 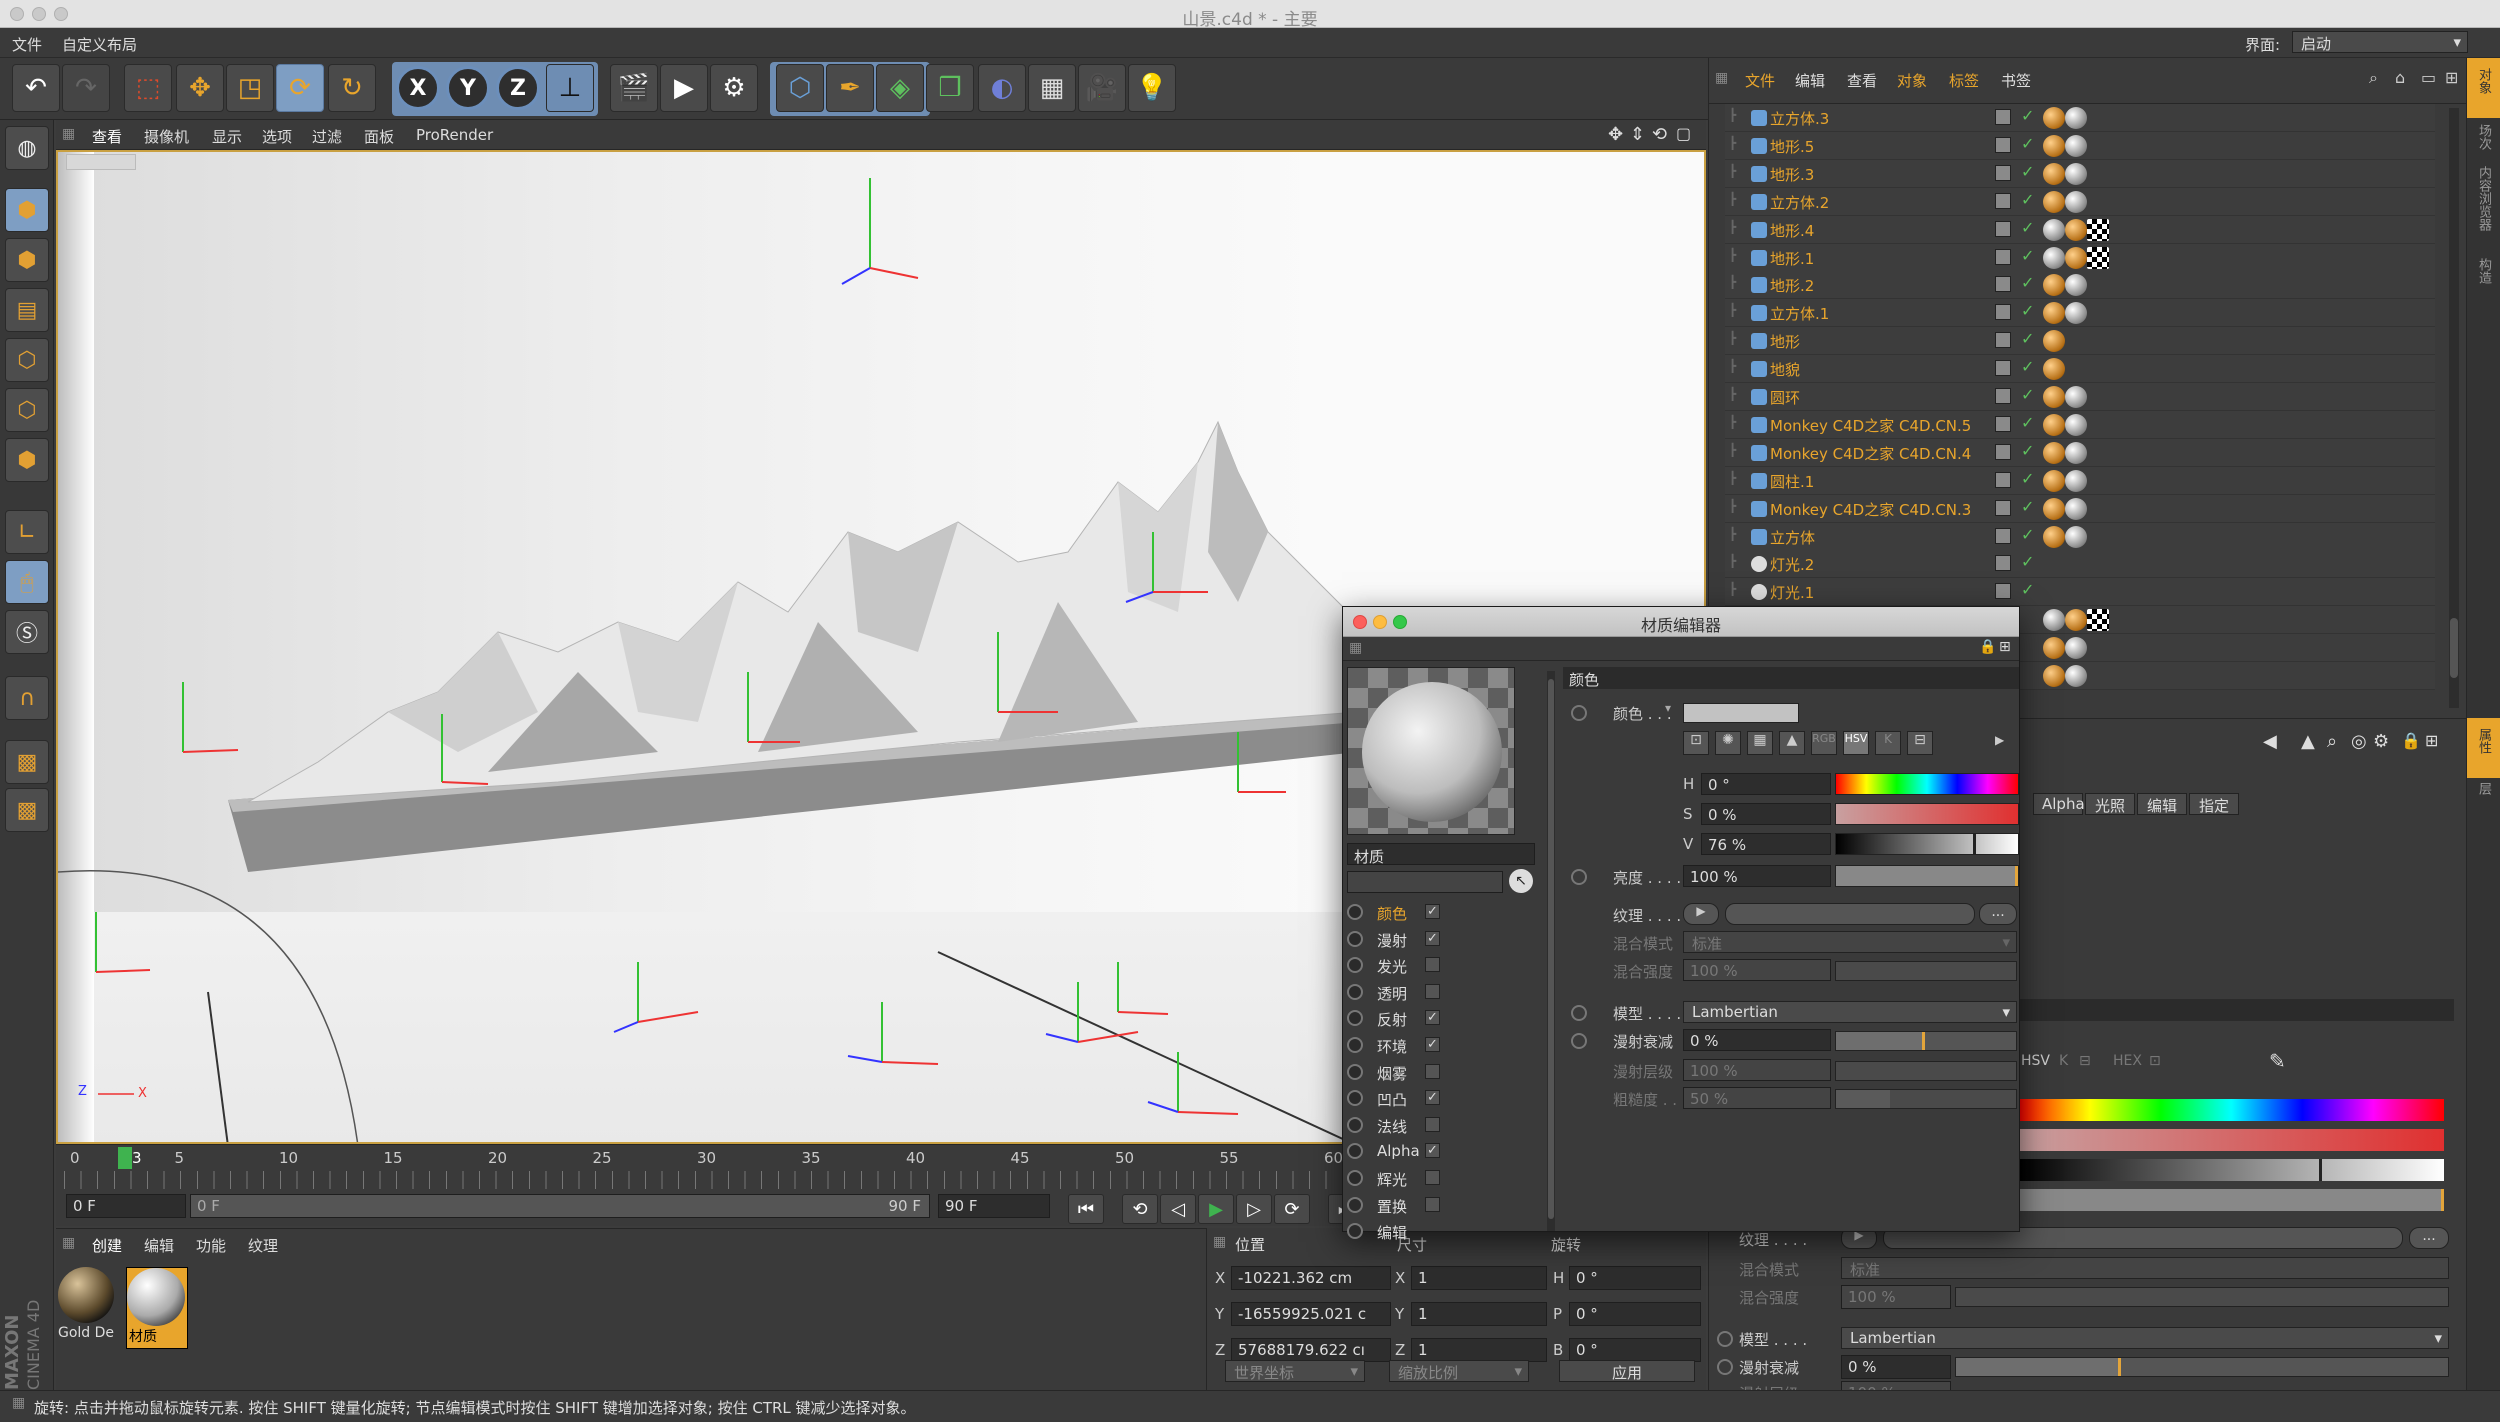 I want to click on x-axis-lock-button: X, so click(x=418, y=88).